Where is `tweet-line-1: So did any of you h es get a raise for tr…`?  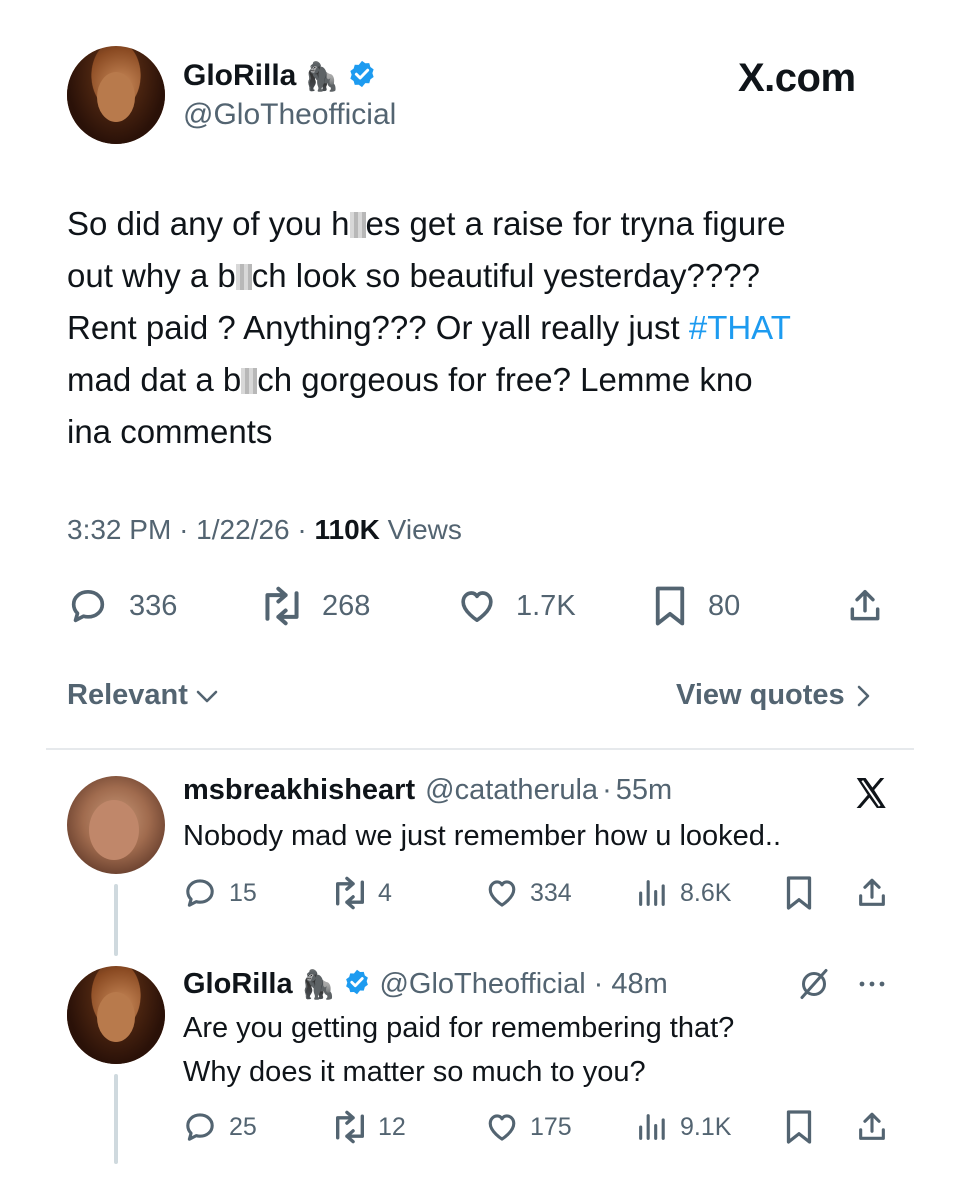
tweet-line-1: So did any of you h es get a raise for tr… is located at coordinates (426, 223).